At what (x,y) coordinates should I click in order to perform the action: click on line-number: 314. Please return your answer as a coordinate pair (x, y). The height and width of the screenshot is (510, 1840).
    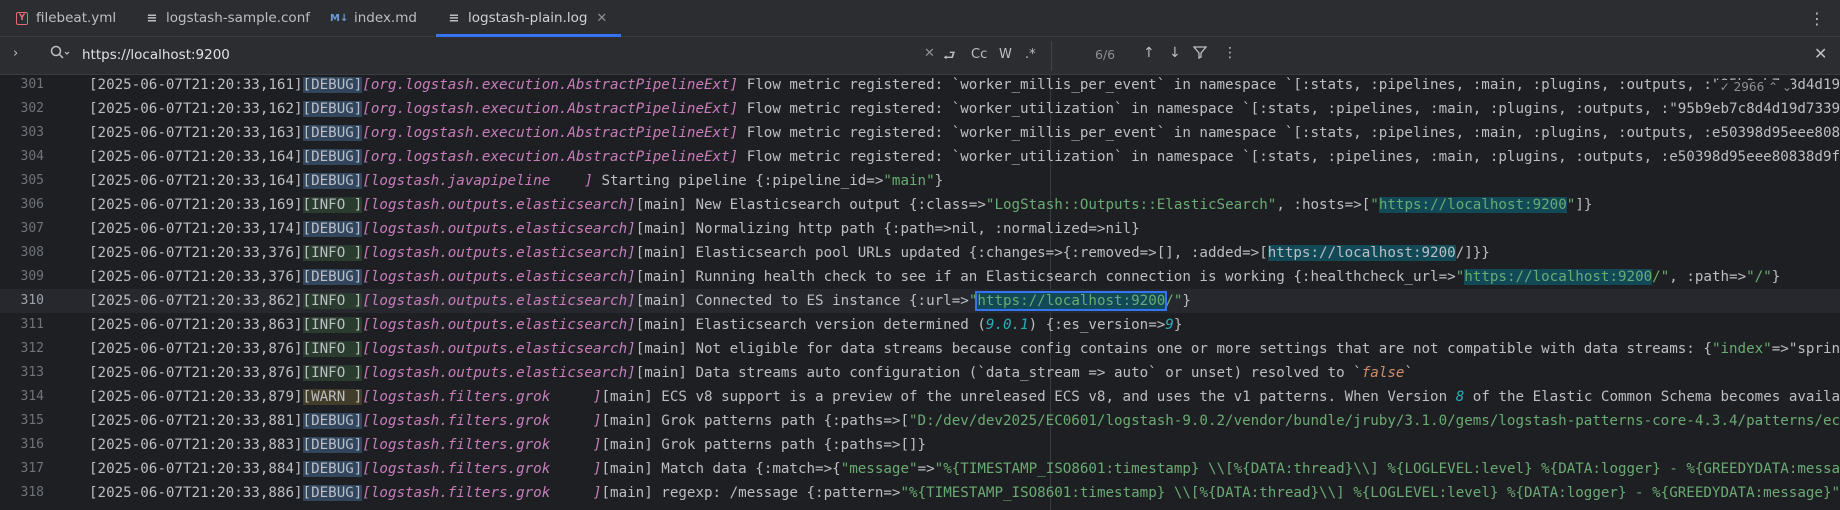
    Looking at the image, I should click on (32, 396).